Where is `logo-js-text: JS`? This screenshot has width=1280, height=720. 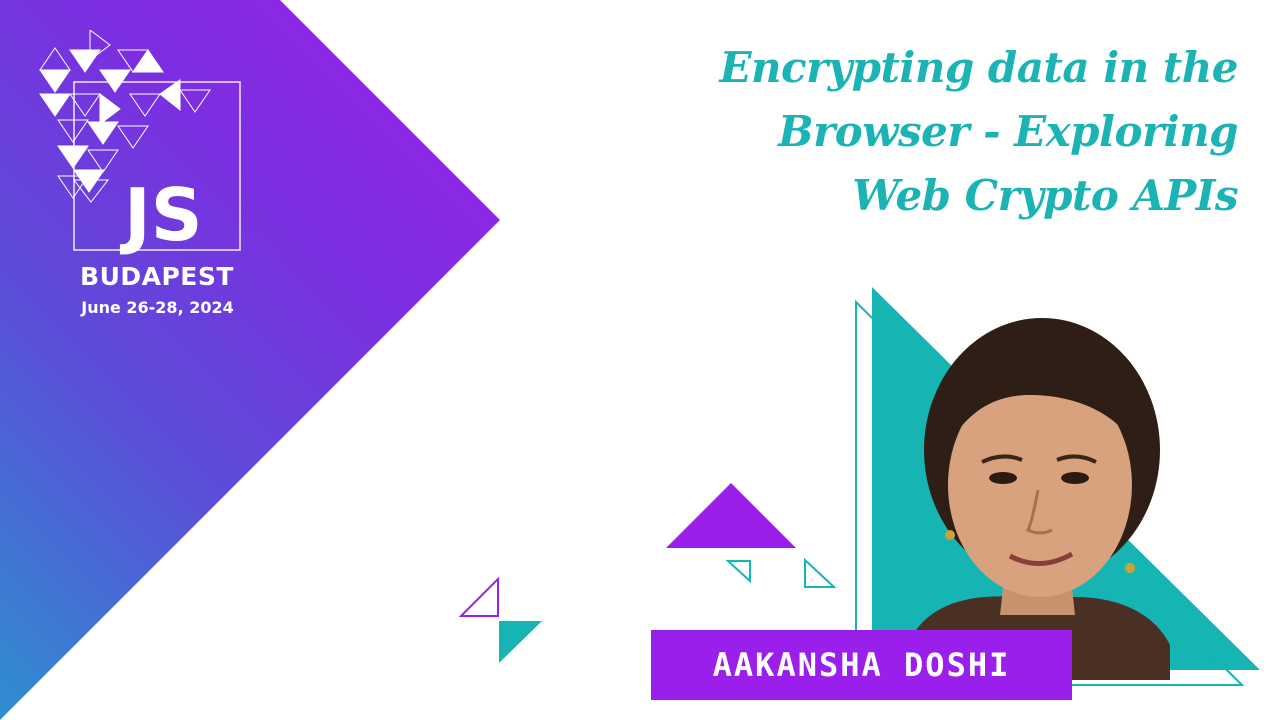
logo-js-text: JS is located at coordinates (161, 214).